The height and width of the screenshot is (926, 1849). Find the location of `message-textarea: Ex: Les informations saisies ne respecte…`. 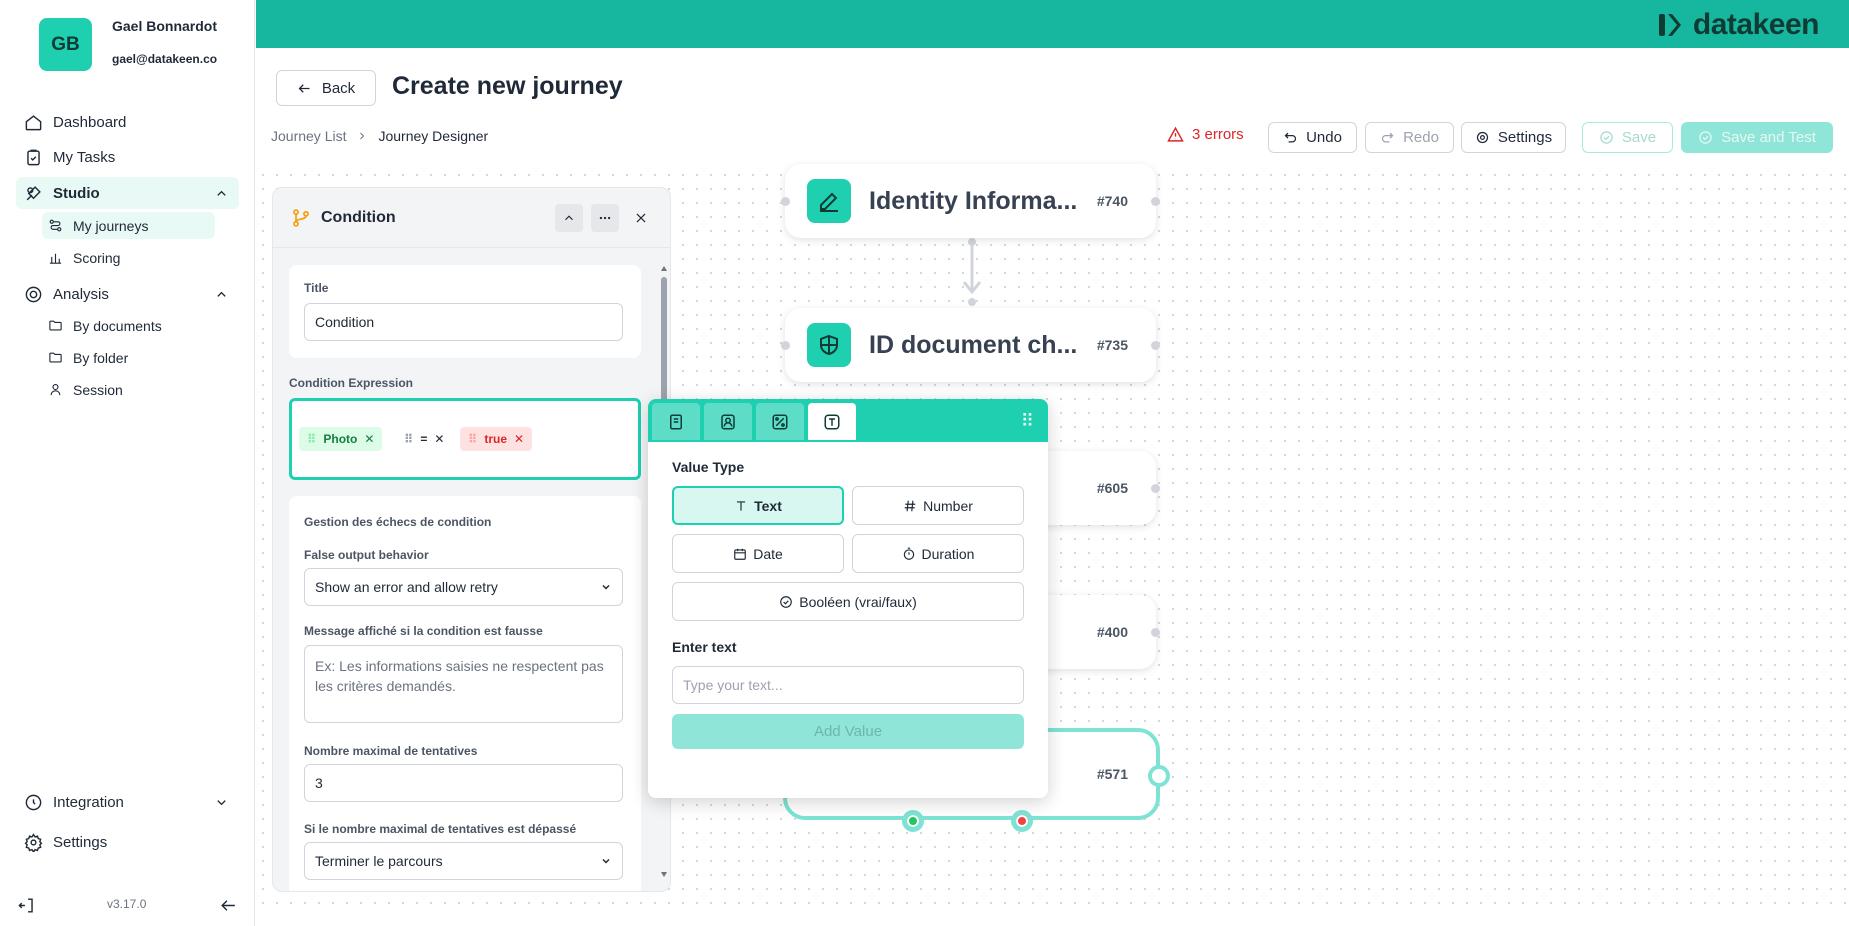

message-textarea: Ex: Les informations saisies ne respecte… is located at coordinates (463, 684).